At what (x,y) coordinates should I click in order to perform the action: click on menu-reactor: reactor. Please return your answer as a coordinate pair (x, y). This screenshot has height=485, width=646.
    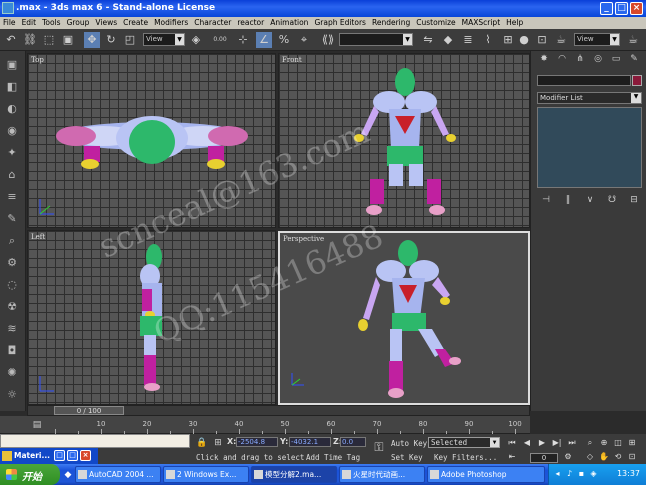
    Looking at the image, I should click on (250, 22).